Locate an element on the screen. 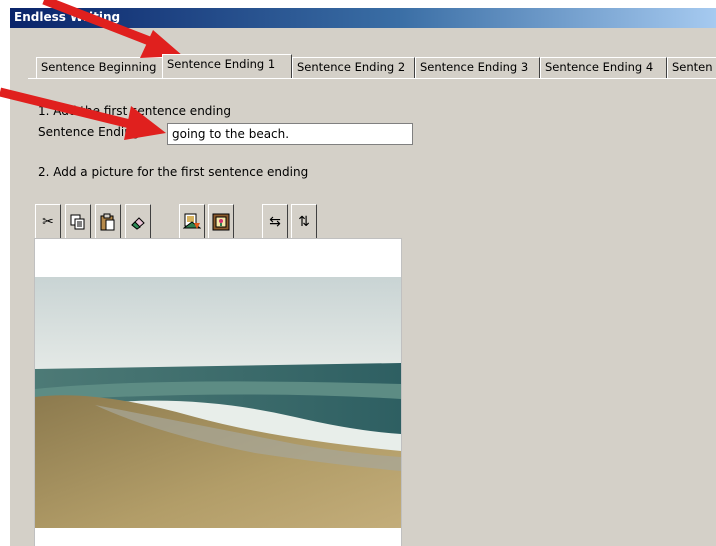 The width and height of the screenshot is (716, 546). flip-vertical-button: ⇅ is located at coordinates (304, 222).